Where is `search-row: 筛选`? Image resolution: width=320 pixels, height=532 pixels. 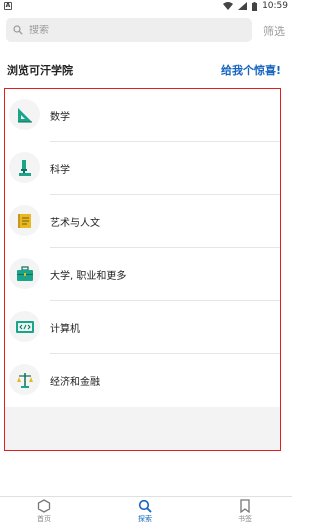 search-row: 筛选 is located at coordinates (146, 30).